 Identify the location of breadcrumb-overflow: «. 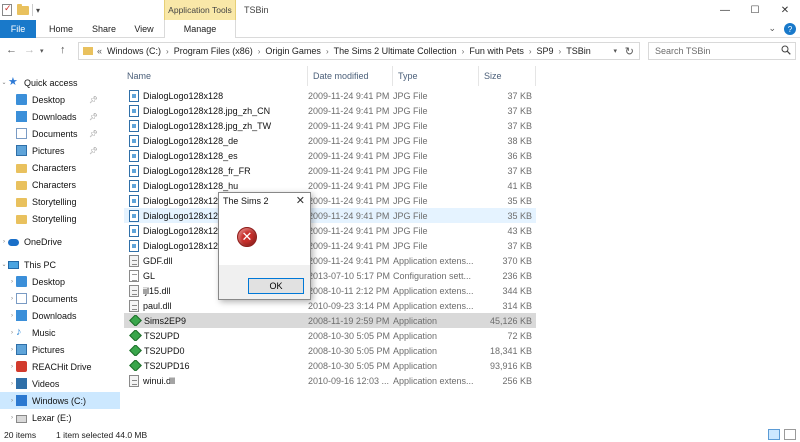
(99, 51).